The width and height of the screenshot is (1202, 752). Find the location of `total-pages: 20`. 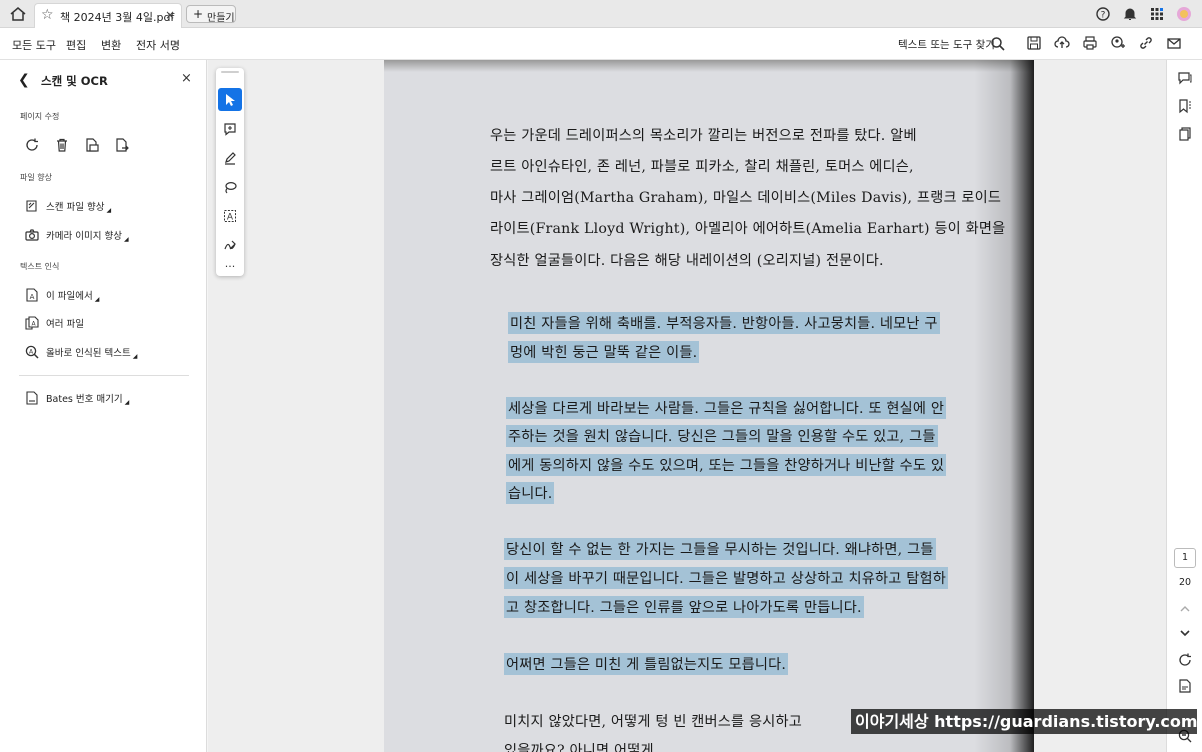

total-pages: 20 is located at coordinates (1185, 582).